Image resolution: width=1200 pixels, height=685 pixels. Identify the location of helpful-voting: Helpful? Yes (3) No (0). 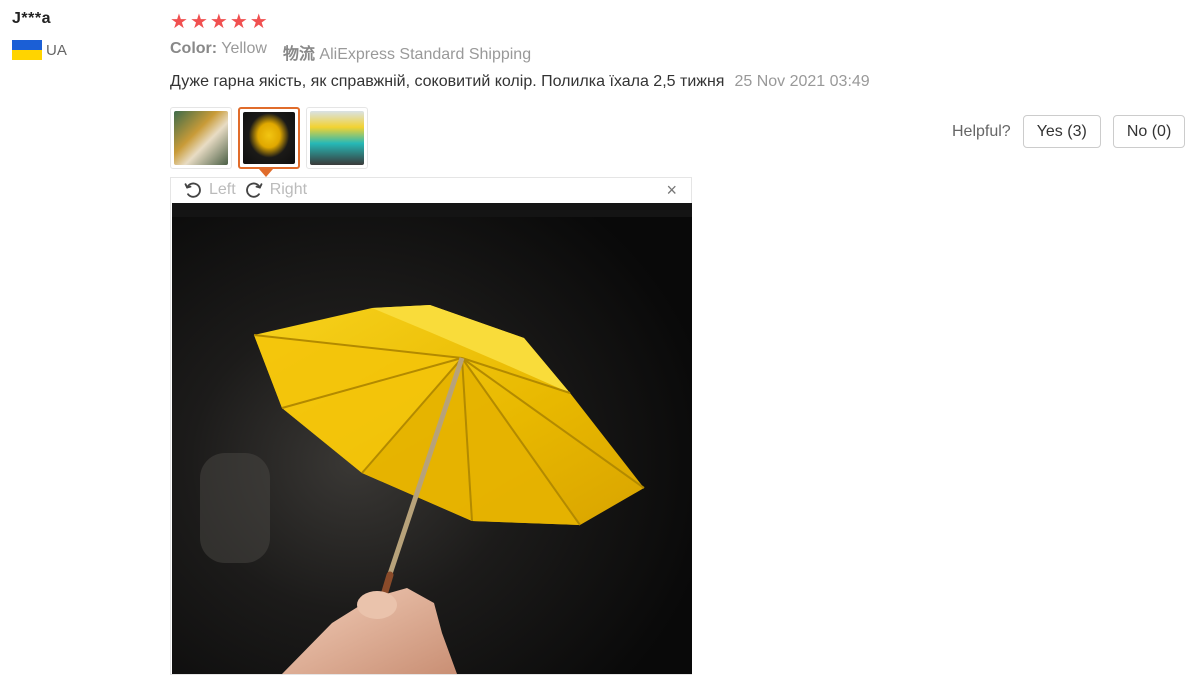
(1069, 131).